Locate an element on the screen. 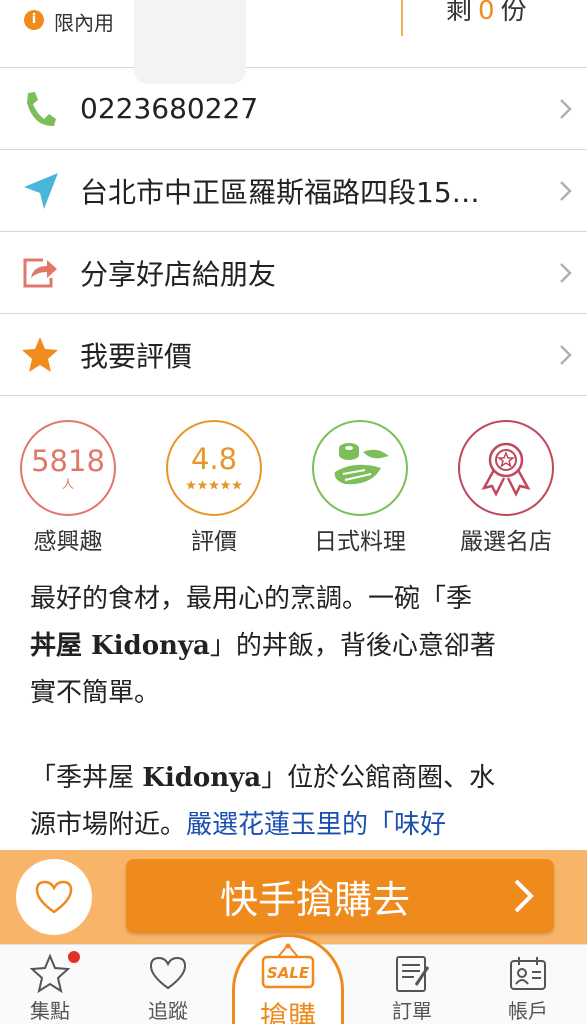  tab-orders: 訂單 is located at coordinates (412, 984).